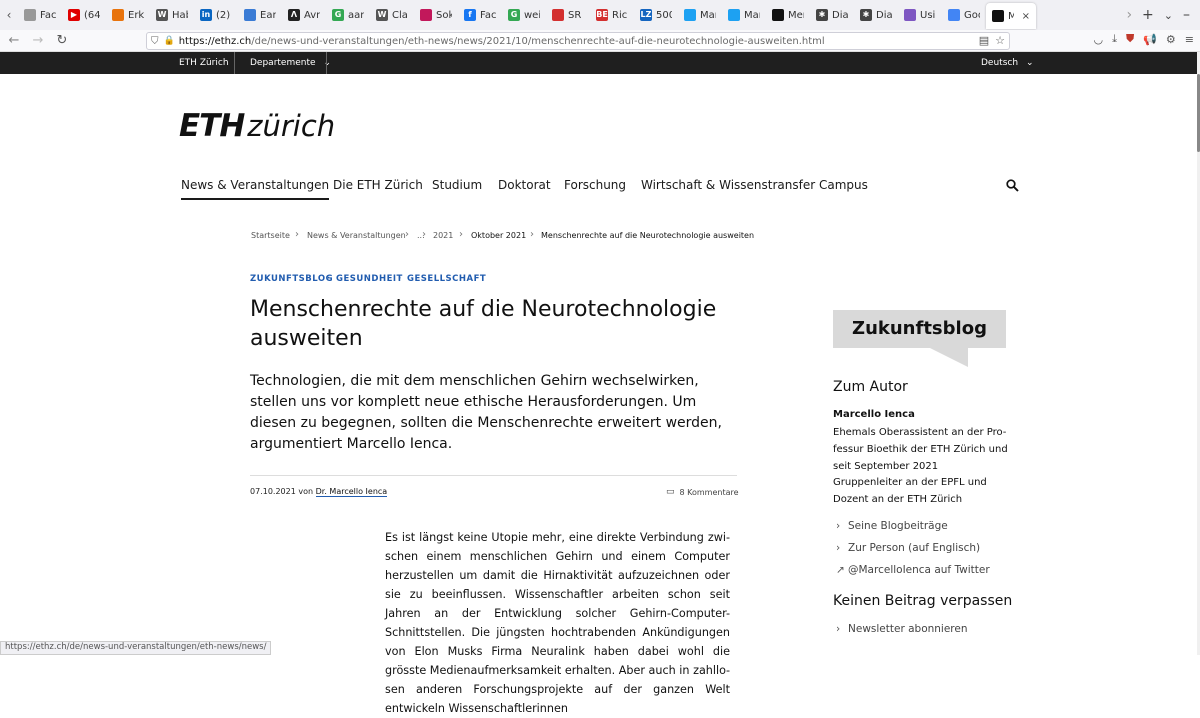  Describe the element at coordinates (702, 492) in the screenshot. I see `comments-link: ▭ 8 Kommentare` at that location.